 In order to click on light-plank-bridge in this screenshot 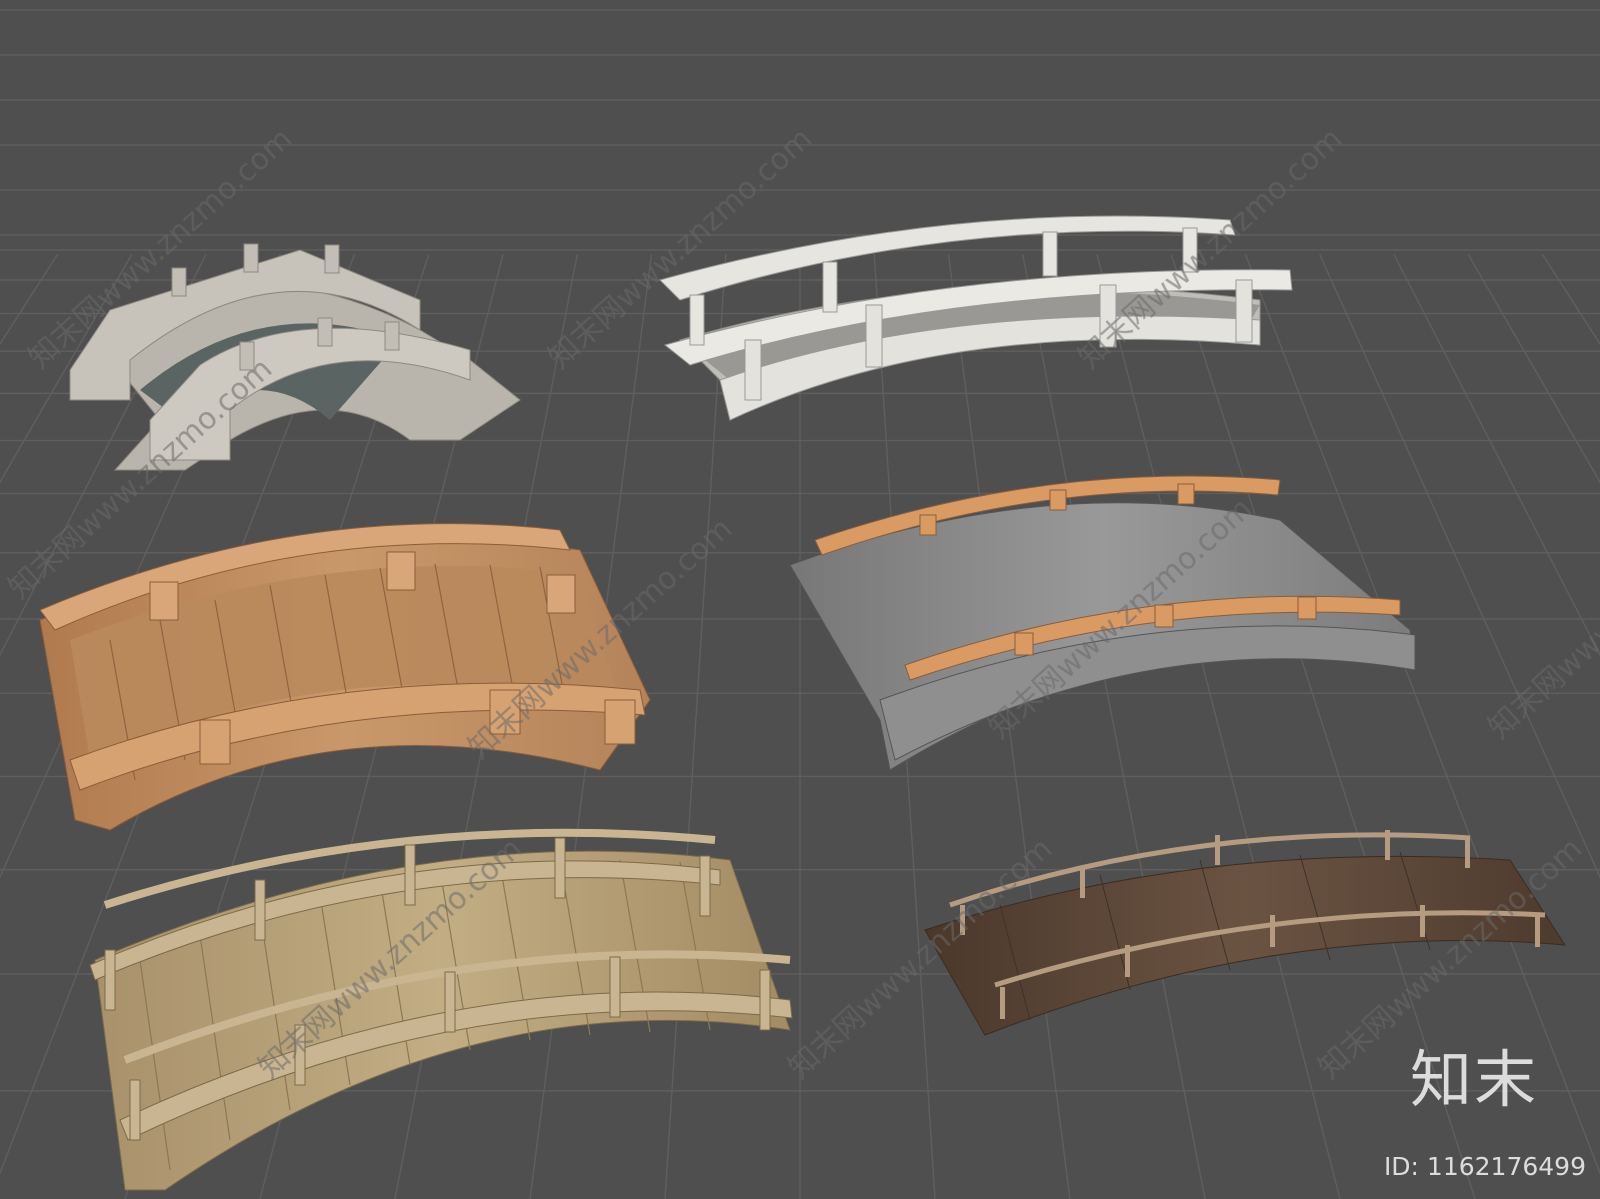, I will do `click(441, 1009)`.